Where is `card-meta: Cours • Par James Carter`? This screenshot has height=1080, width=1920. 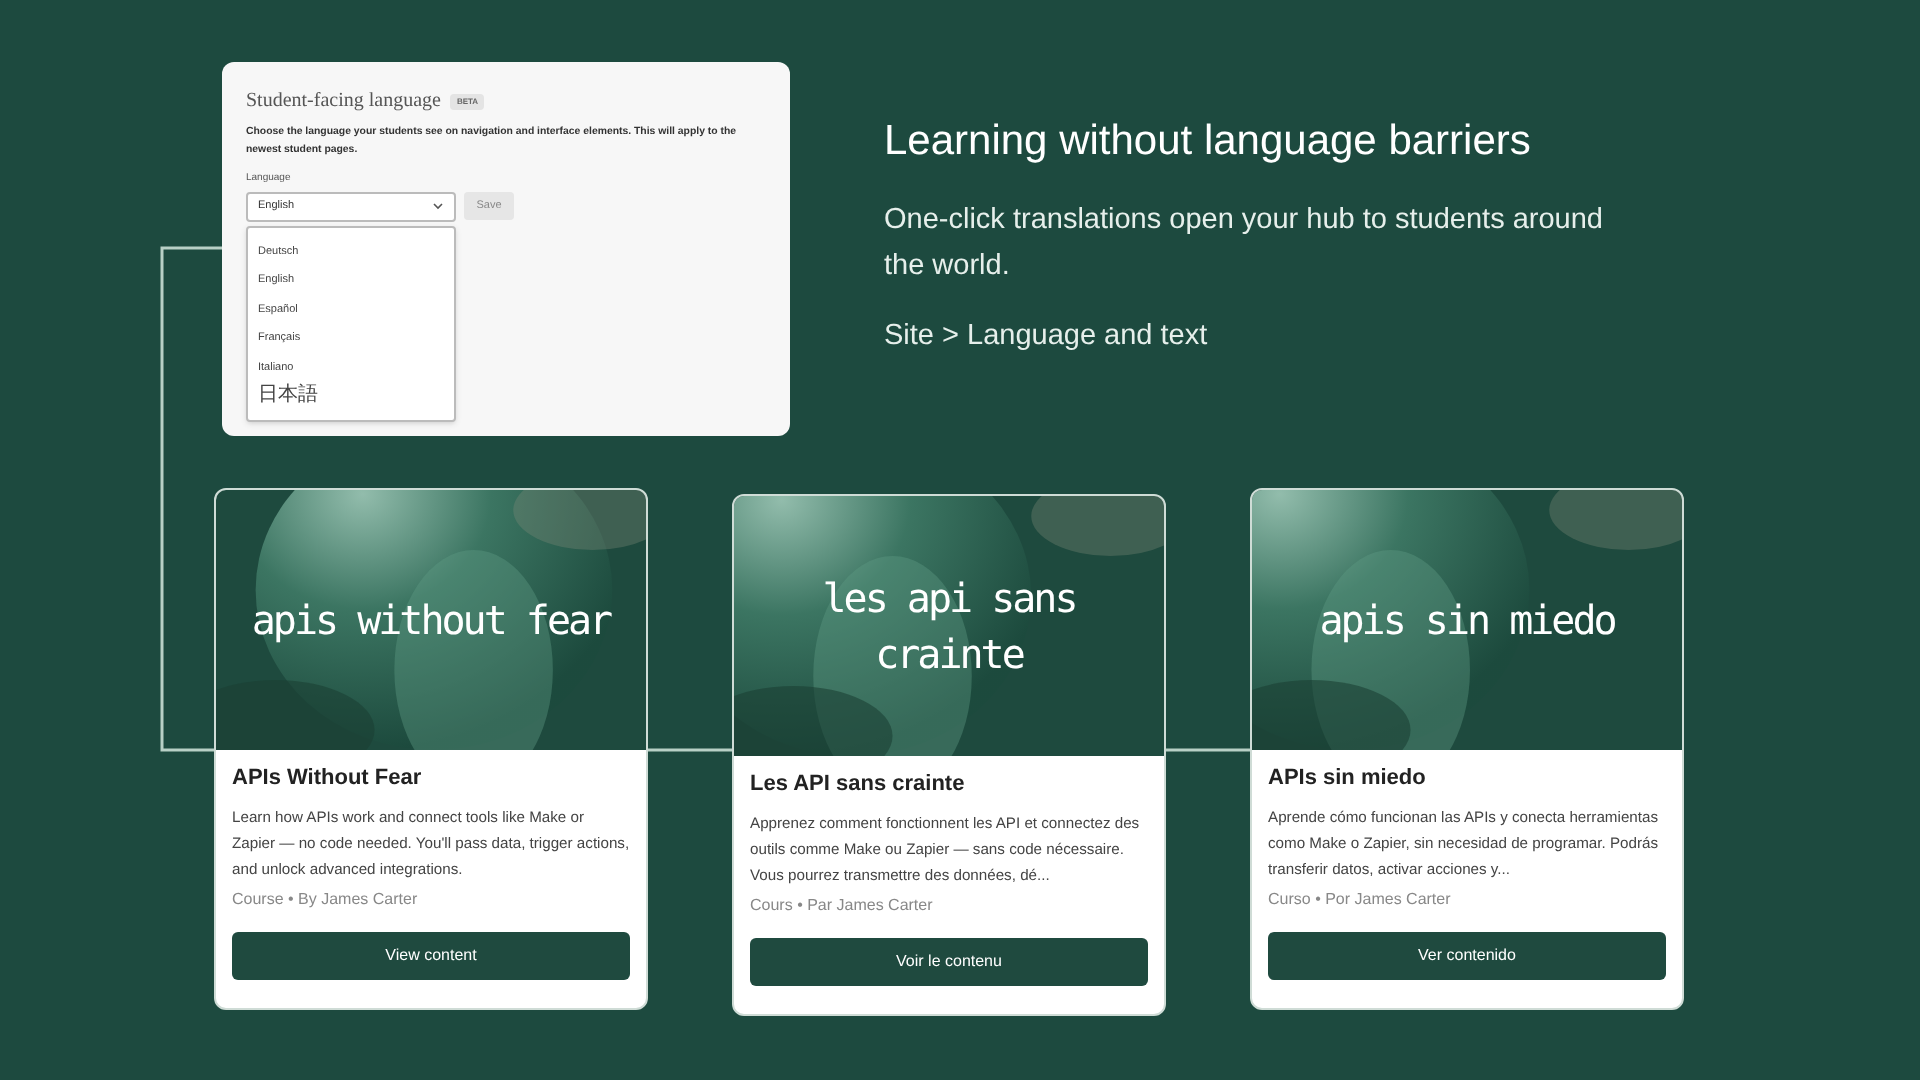 card-meta: Cours • Par James Carter is located at coordinates (842, 905).